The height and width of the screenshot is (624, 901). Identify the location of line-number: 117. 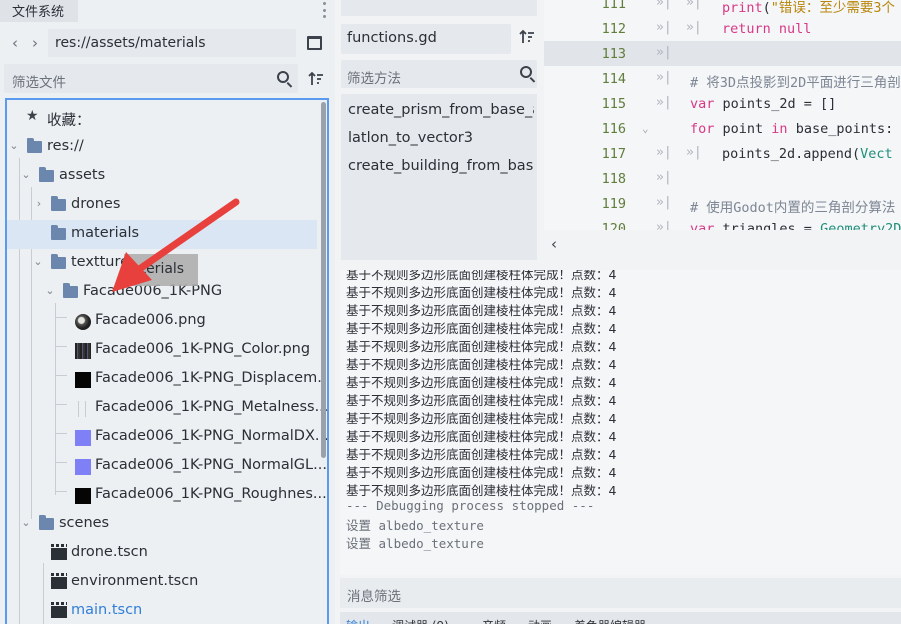
(613, 154).